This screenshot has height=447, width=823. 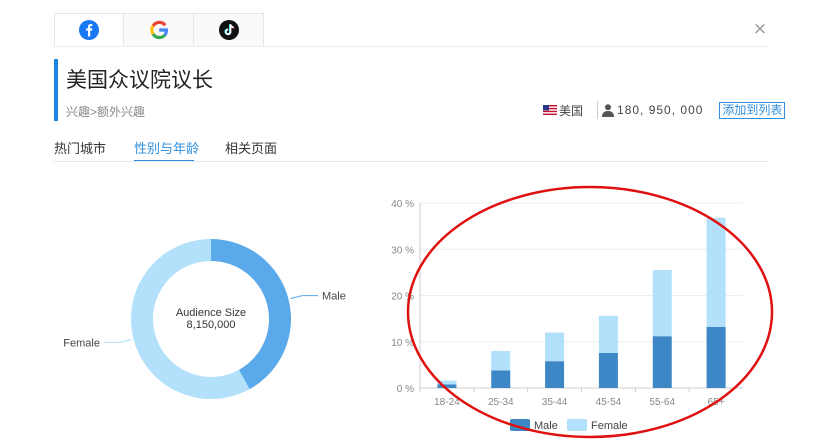 What do you see at coordinates (608, 110) in the screenshot?
I see `person-icon` at bounding box center [608, 110].